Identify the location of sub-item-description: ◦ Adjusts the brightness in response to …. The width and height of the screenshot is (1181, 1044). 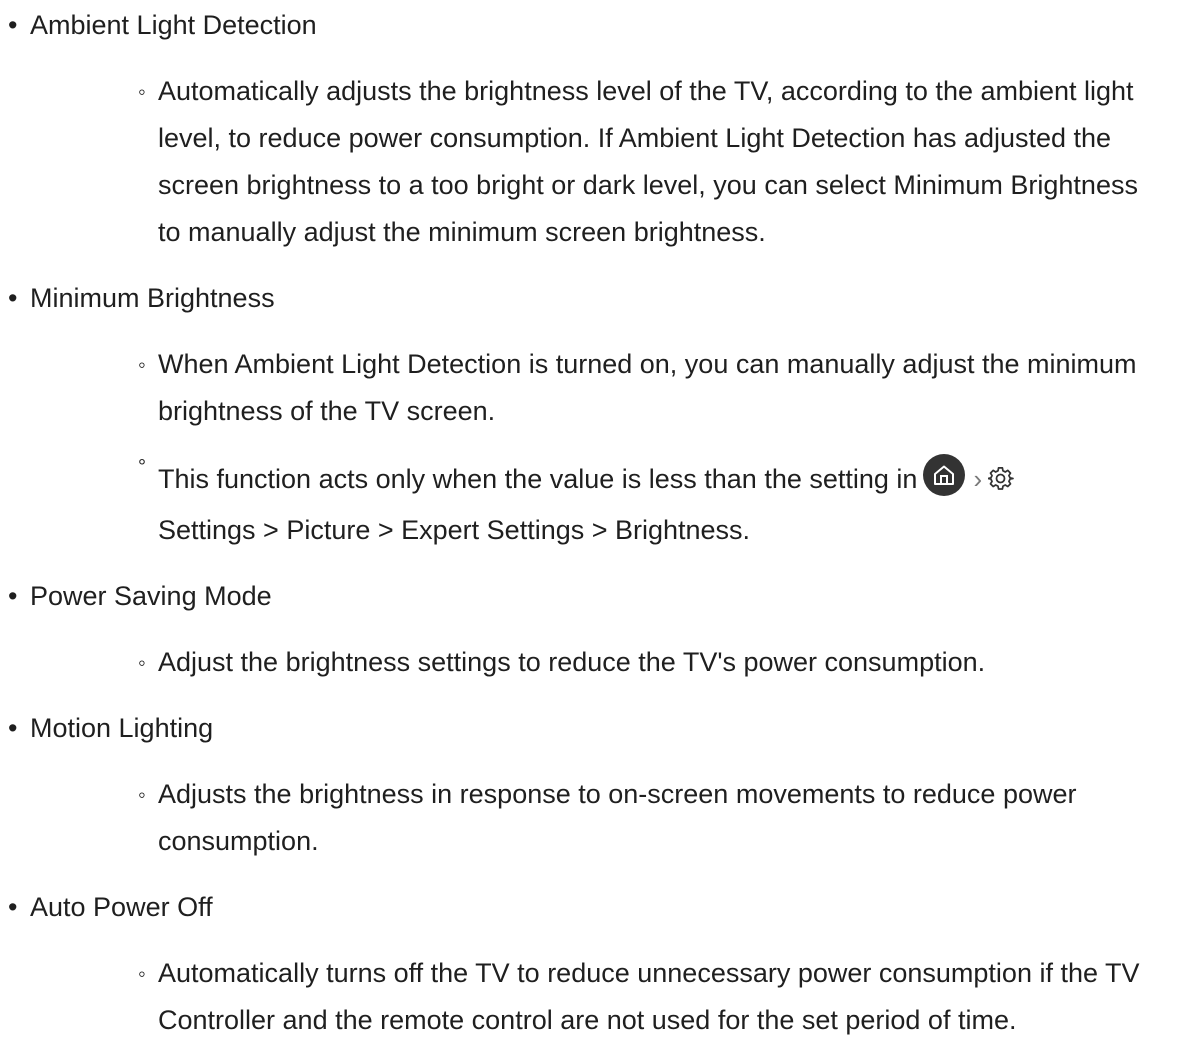
(590, 818).